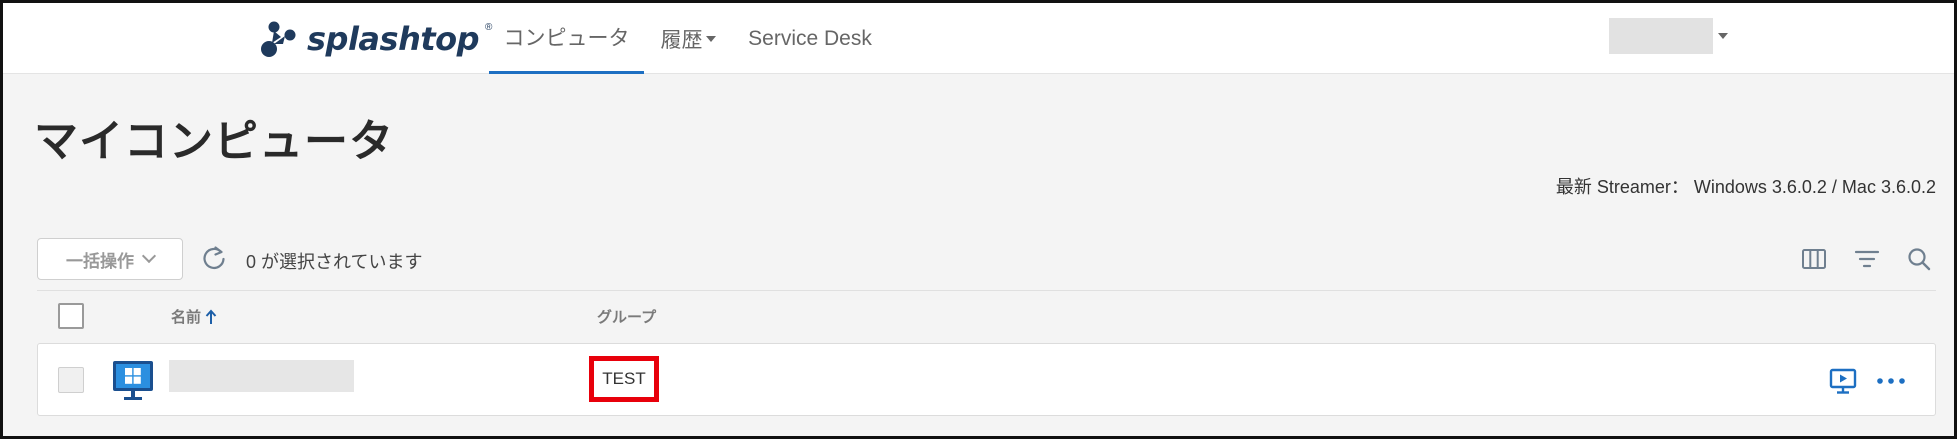  Describe the element at coordinates (986, 290) in the screenshot. I see `toolbar-divider` at that location.